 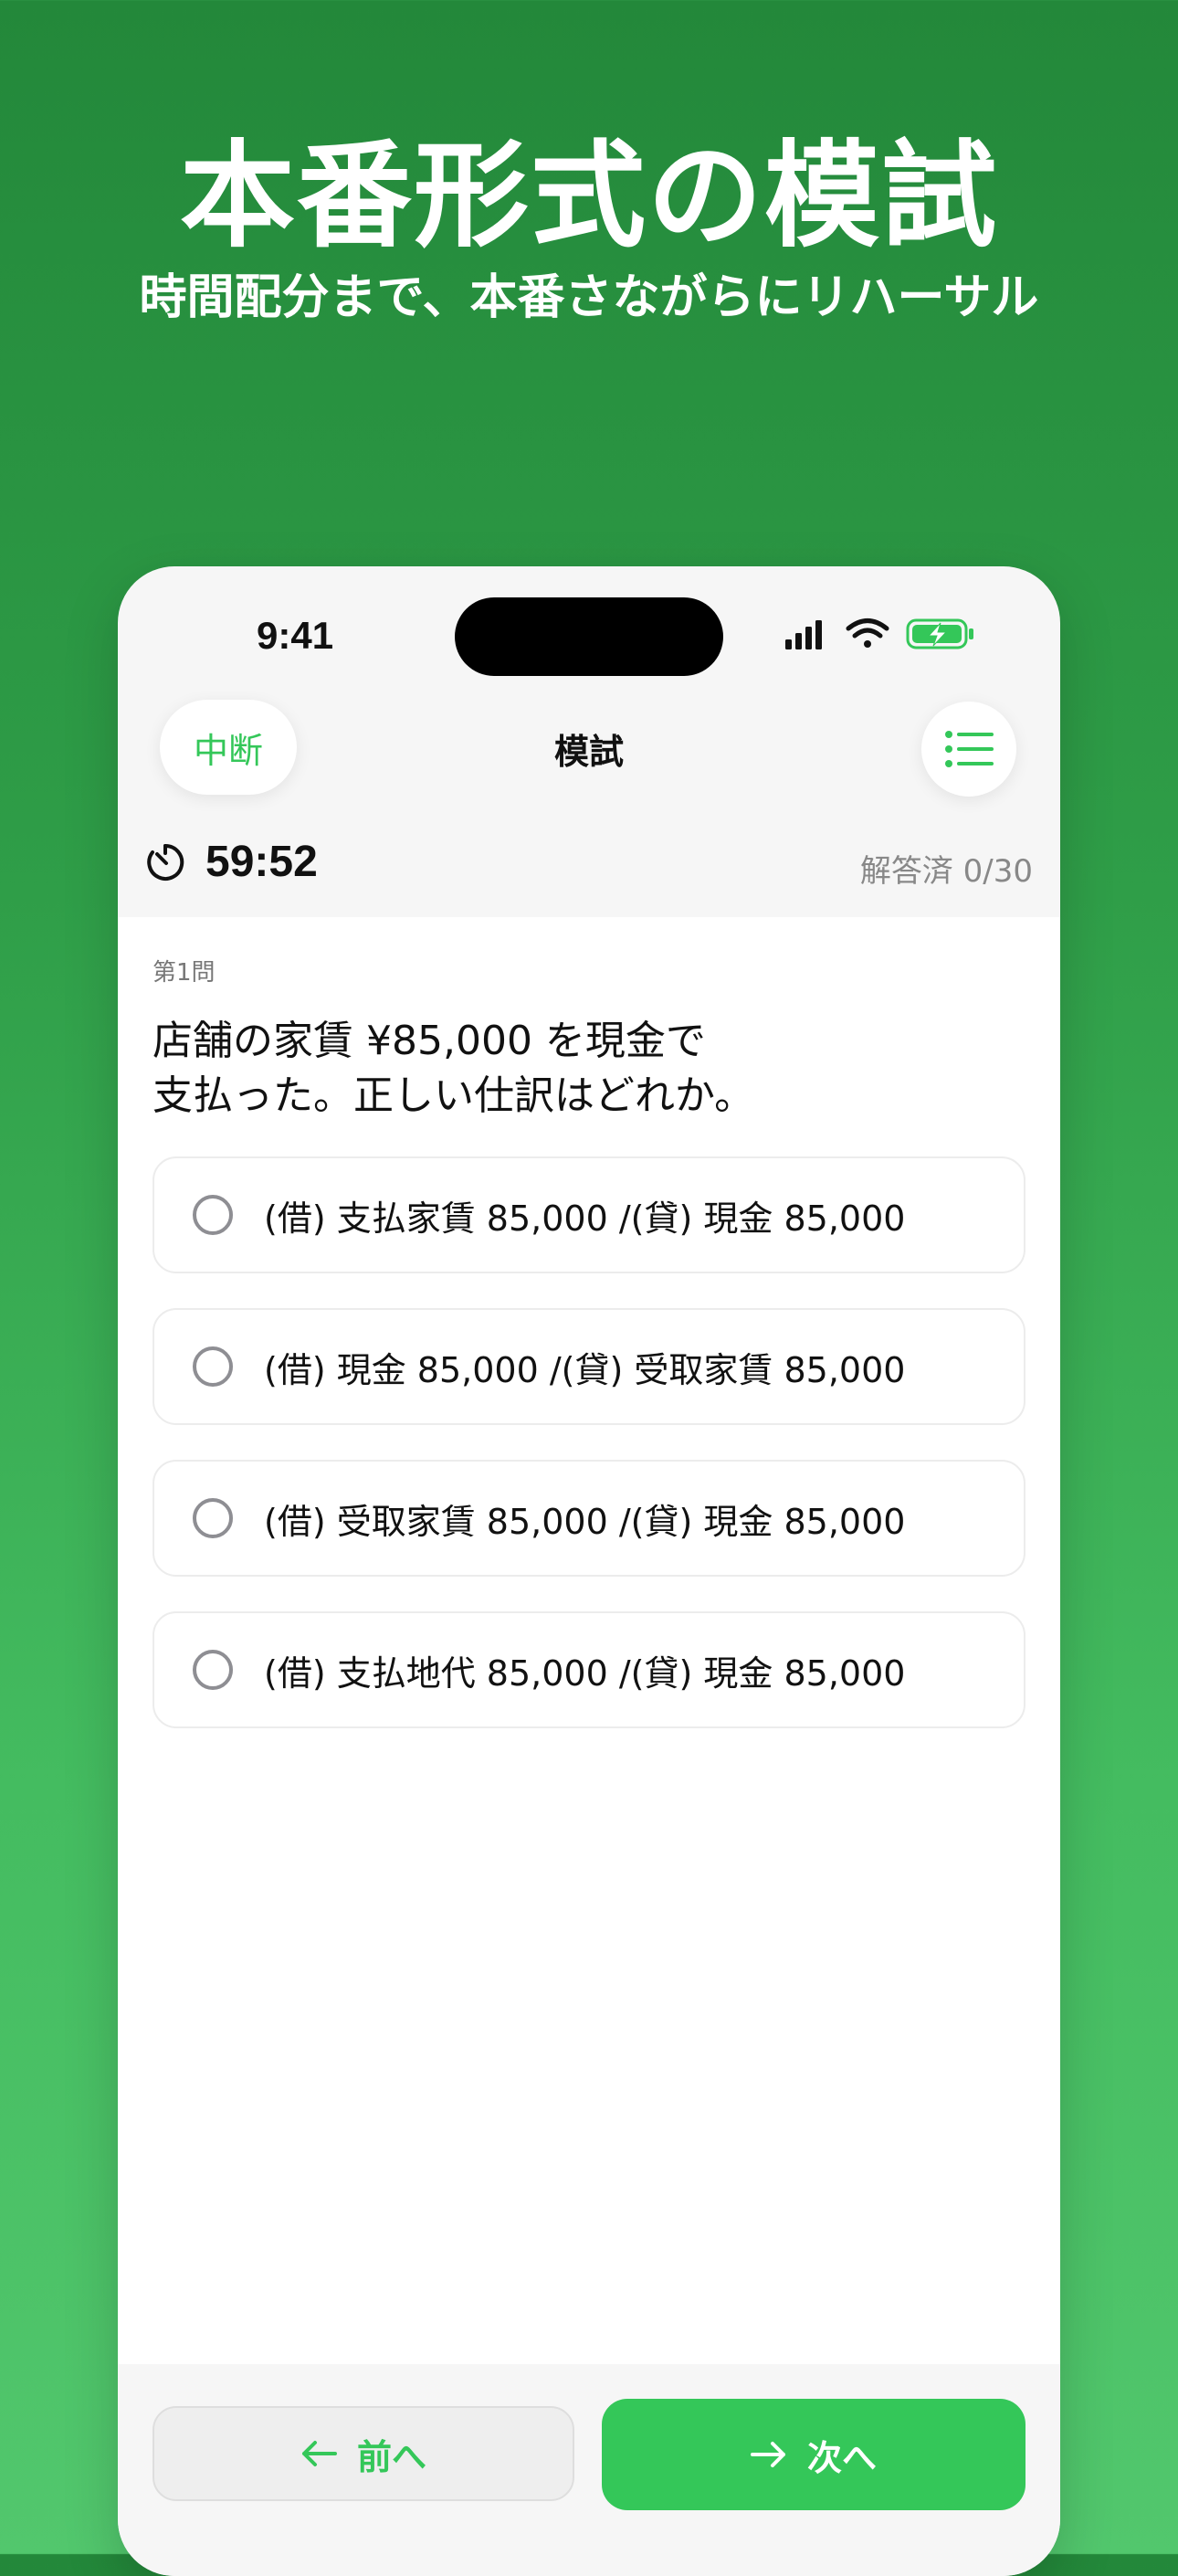 I want to click on question-line-1: 店舗の家賃 ¥85,000 を現金で, so click(x=429, y=1041).